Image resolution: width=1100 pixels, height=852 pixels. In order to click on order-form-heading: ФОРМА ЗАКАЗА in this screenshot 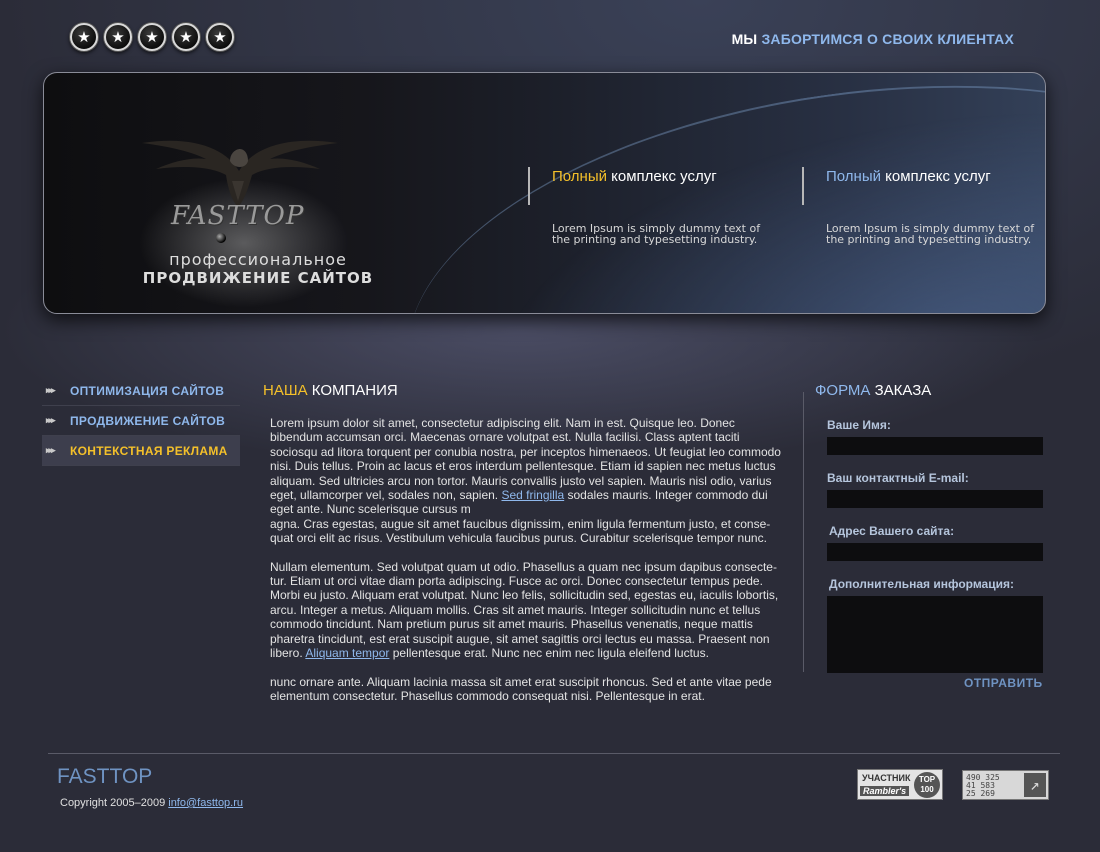, I will do `click(873, 390)`.